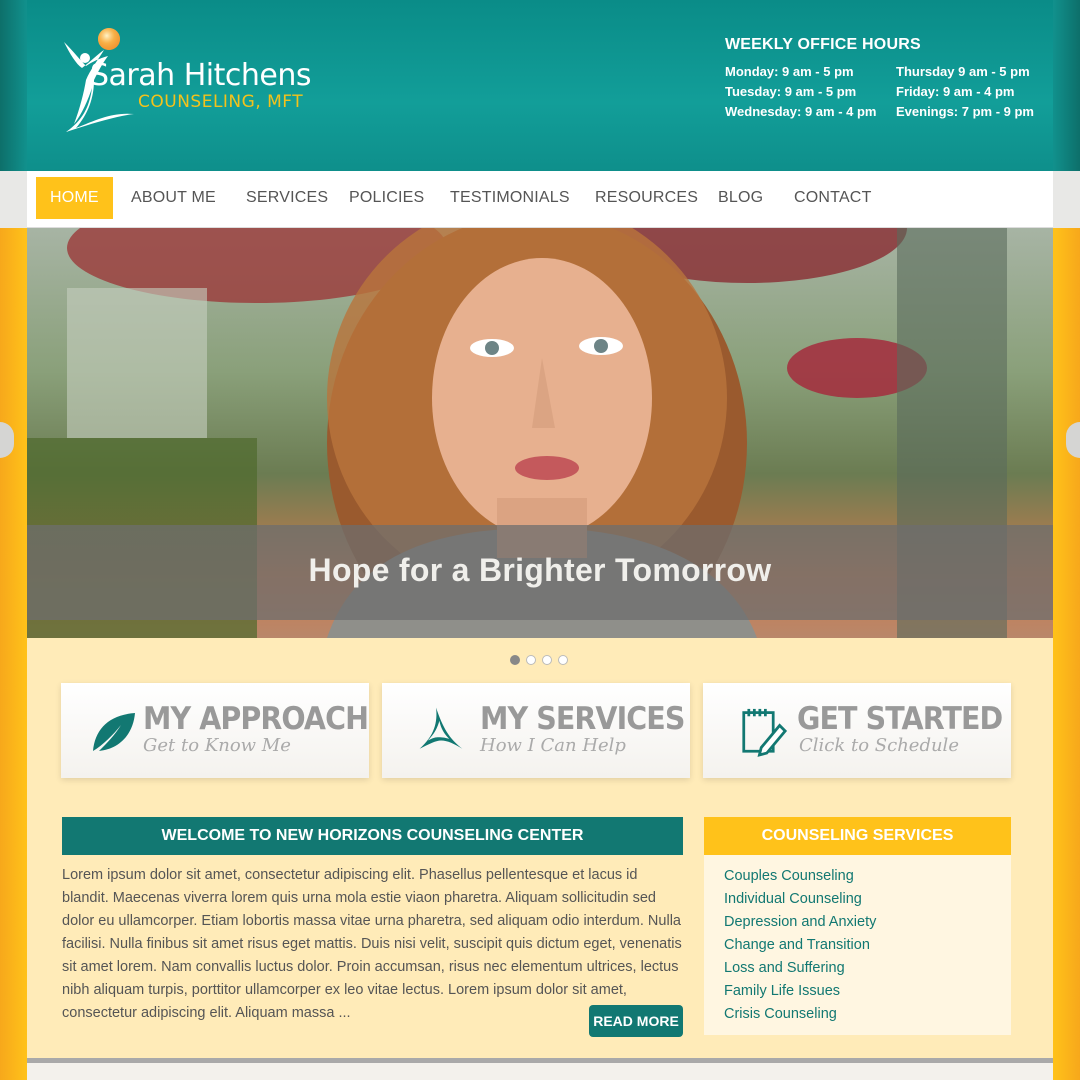 This screenshot has width=1080, height=1080. Describe the element at coordinates (857, 836) in the screenshot. I see `counseling-services-heading: COUNSELING SERVICES` at that location.